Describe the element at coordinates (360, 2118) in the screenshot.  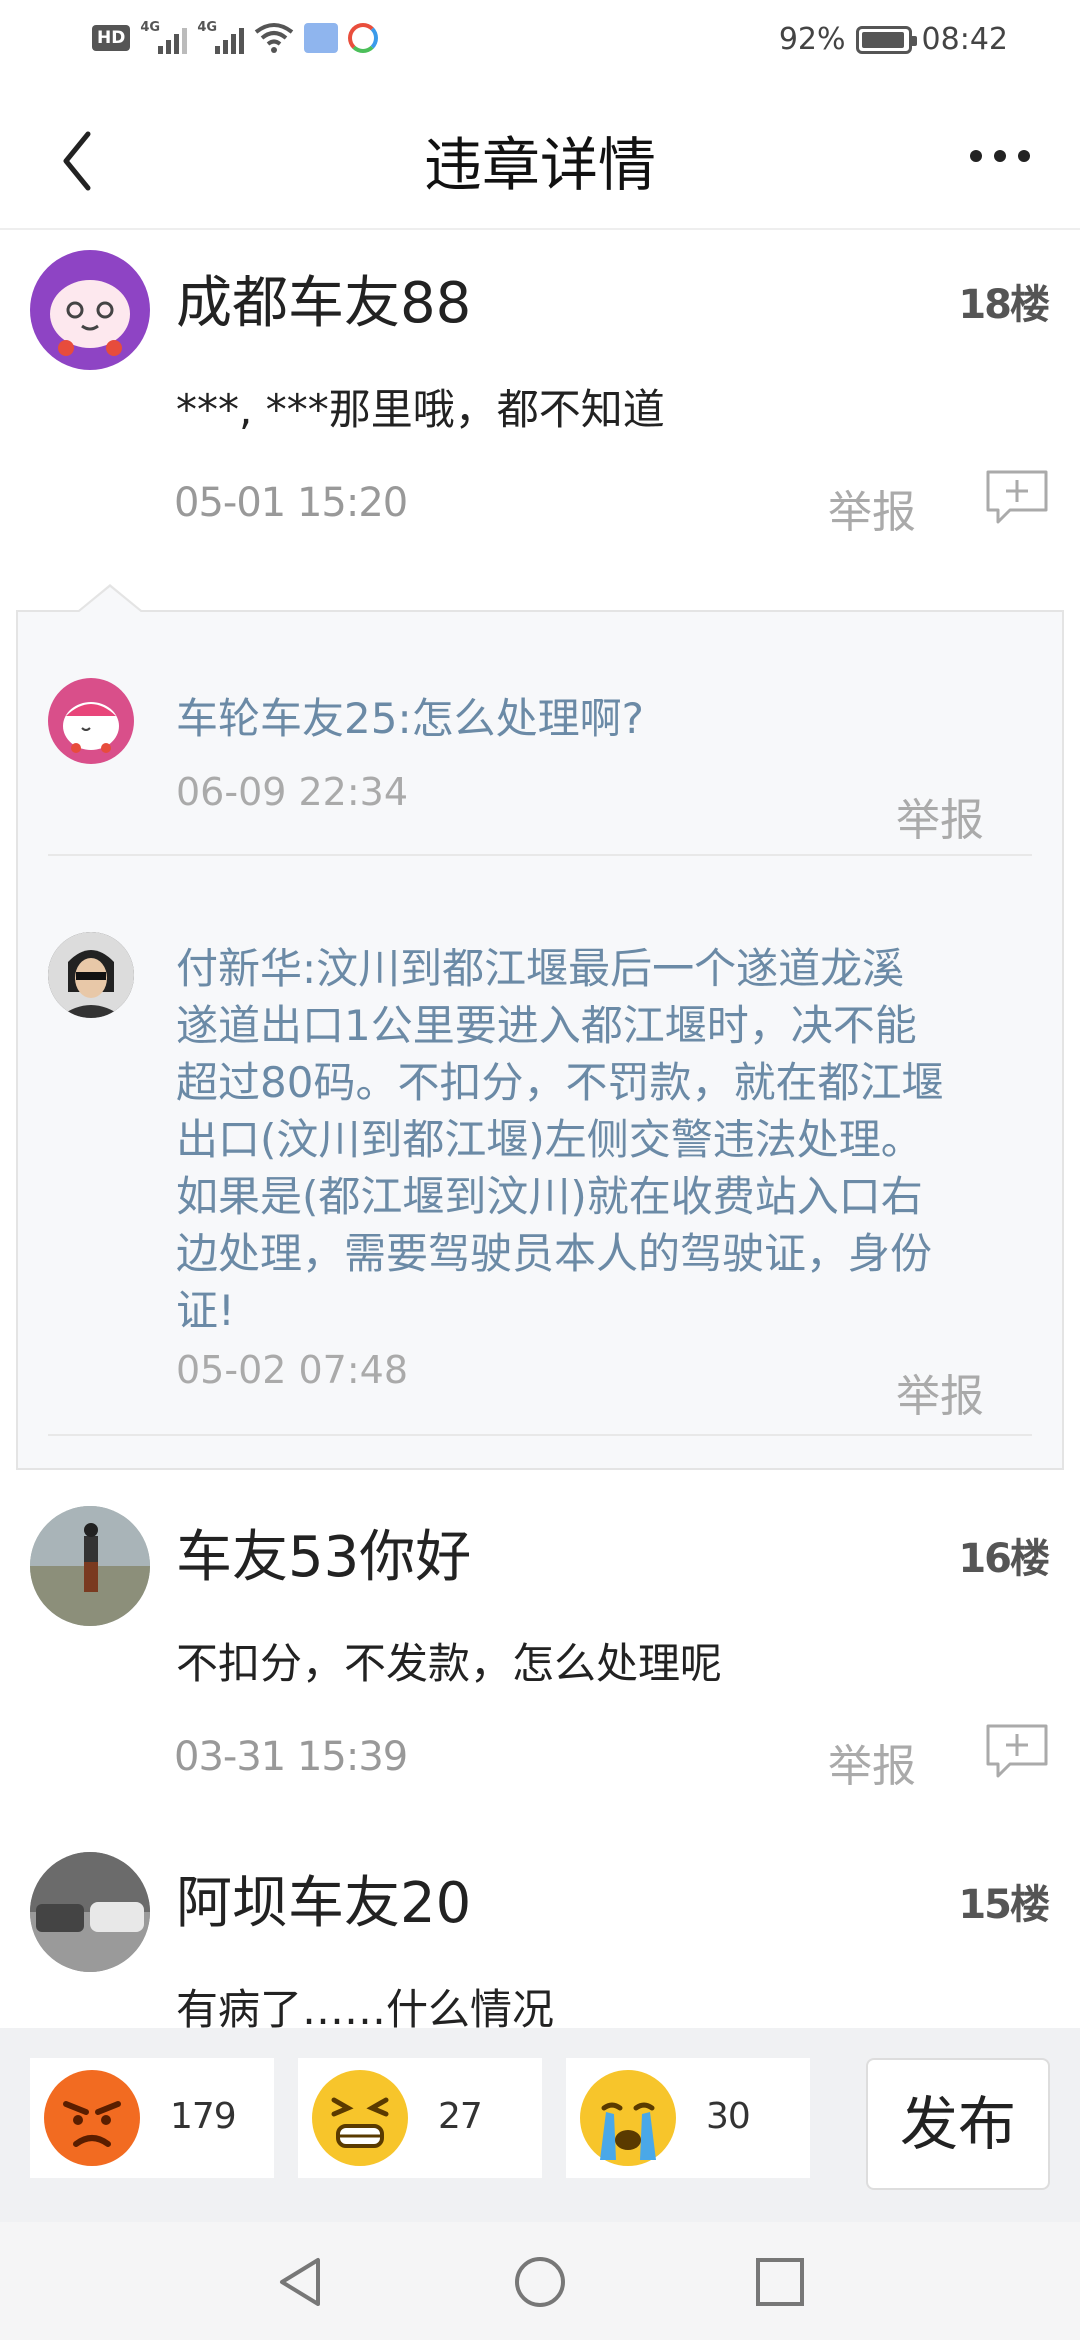
I see `grimace-face-icon` at that location.